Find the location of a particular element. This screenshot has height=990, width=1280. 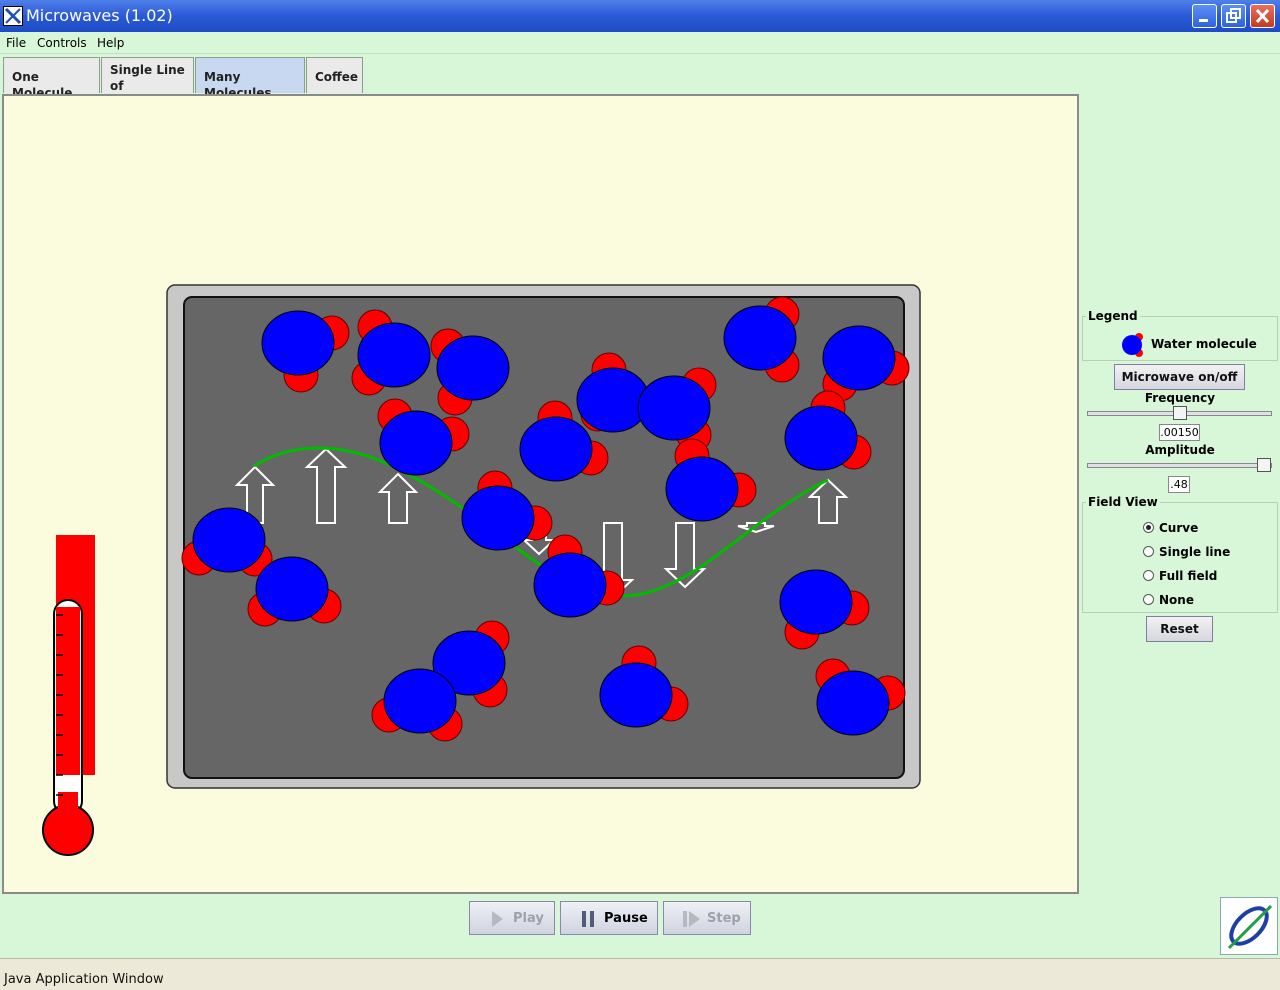

microwave-toggle-button: Microwave on/off is located at coordinates (1179, 377).